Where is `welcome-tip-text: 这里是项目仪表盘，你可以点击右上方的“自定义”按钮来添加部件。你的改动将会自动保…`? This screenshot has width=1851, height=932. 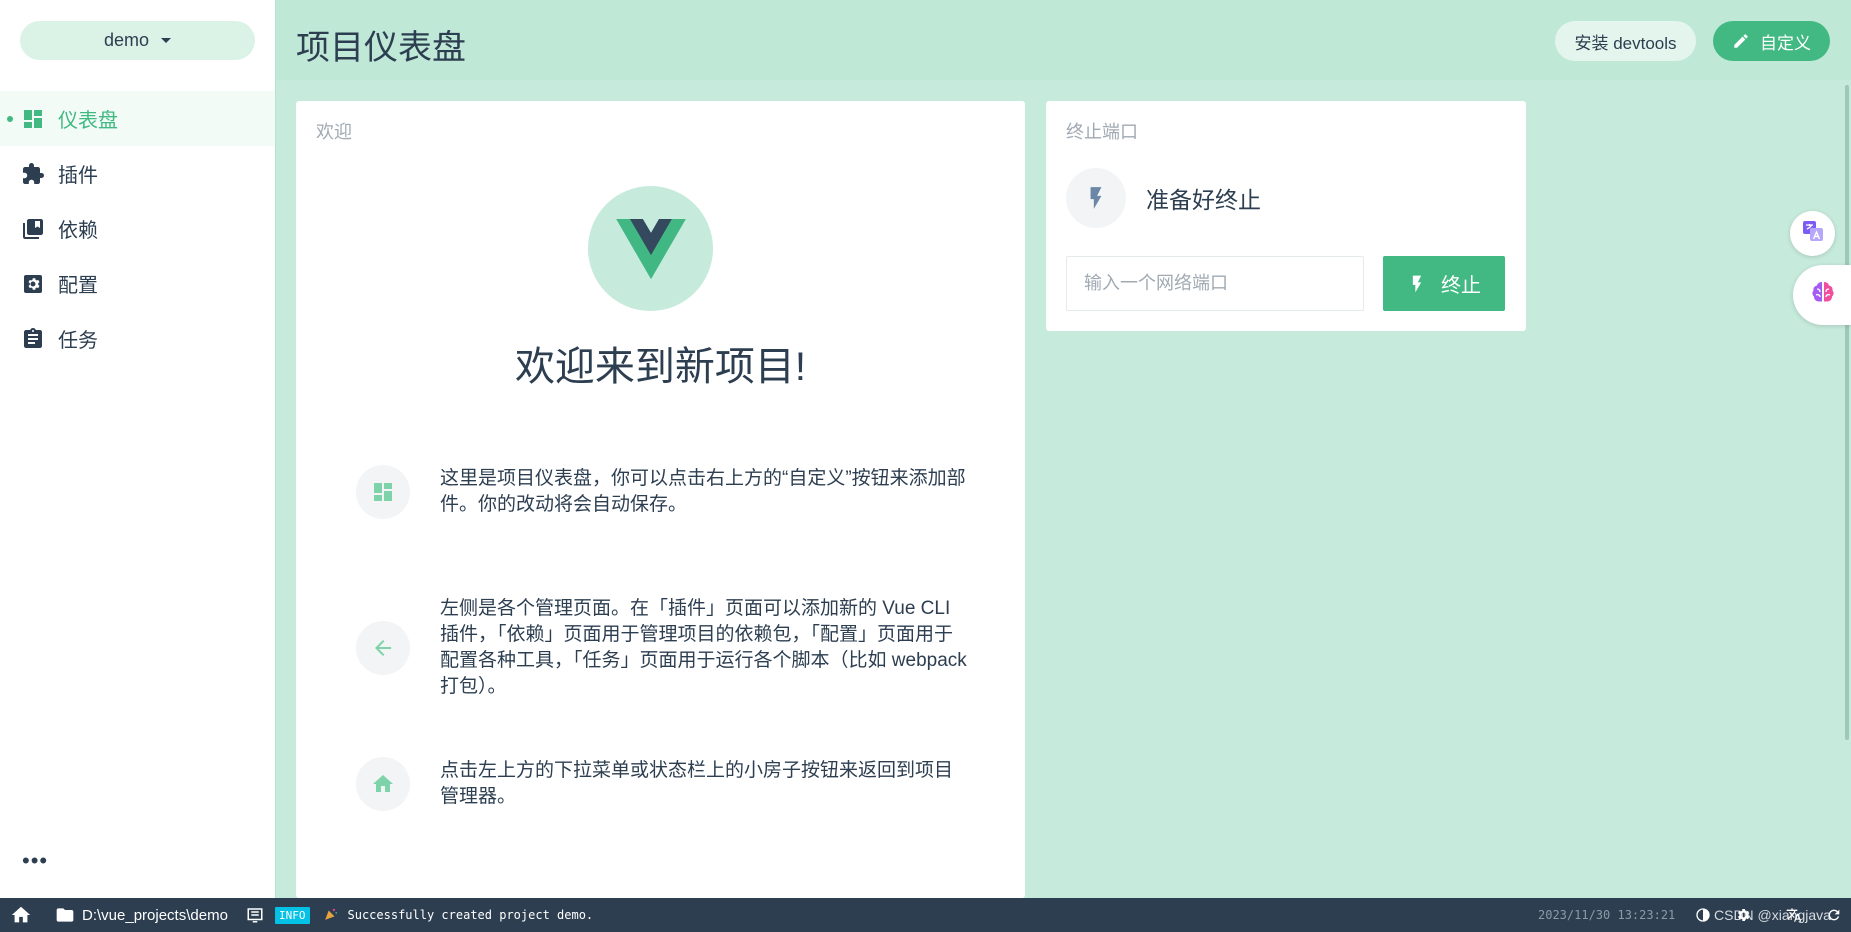 welcome-tip-text: 这里是项目仪表盘，你可以点击右上方的“自定义”按钮来添加部件。你的改动将会自动保… is located at coordinates (703, 491).